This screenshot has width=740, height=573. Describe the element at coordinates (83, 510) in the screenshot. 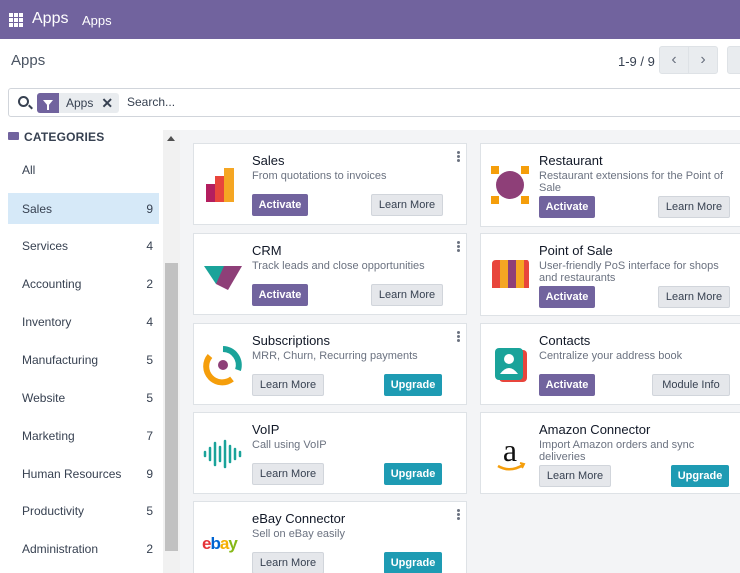

I see `category-productivity: Productivity 5` at that location.